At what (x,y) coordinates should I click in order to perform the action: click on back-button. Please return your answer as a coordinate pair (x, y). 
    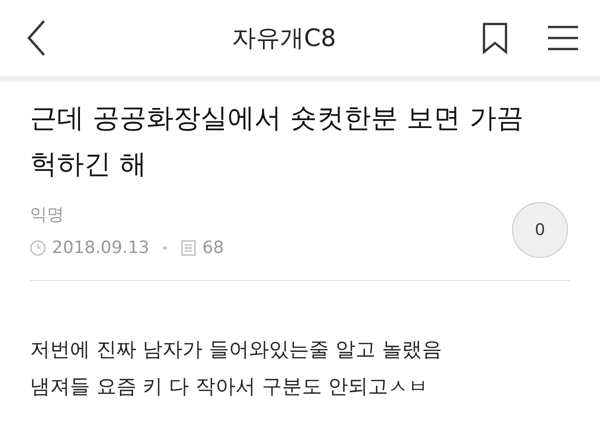
    Looking at the image, I should click on (36, 38).